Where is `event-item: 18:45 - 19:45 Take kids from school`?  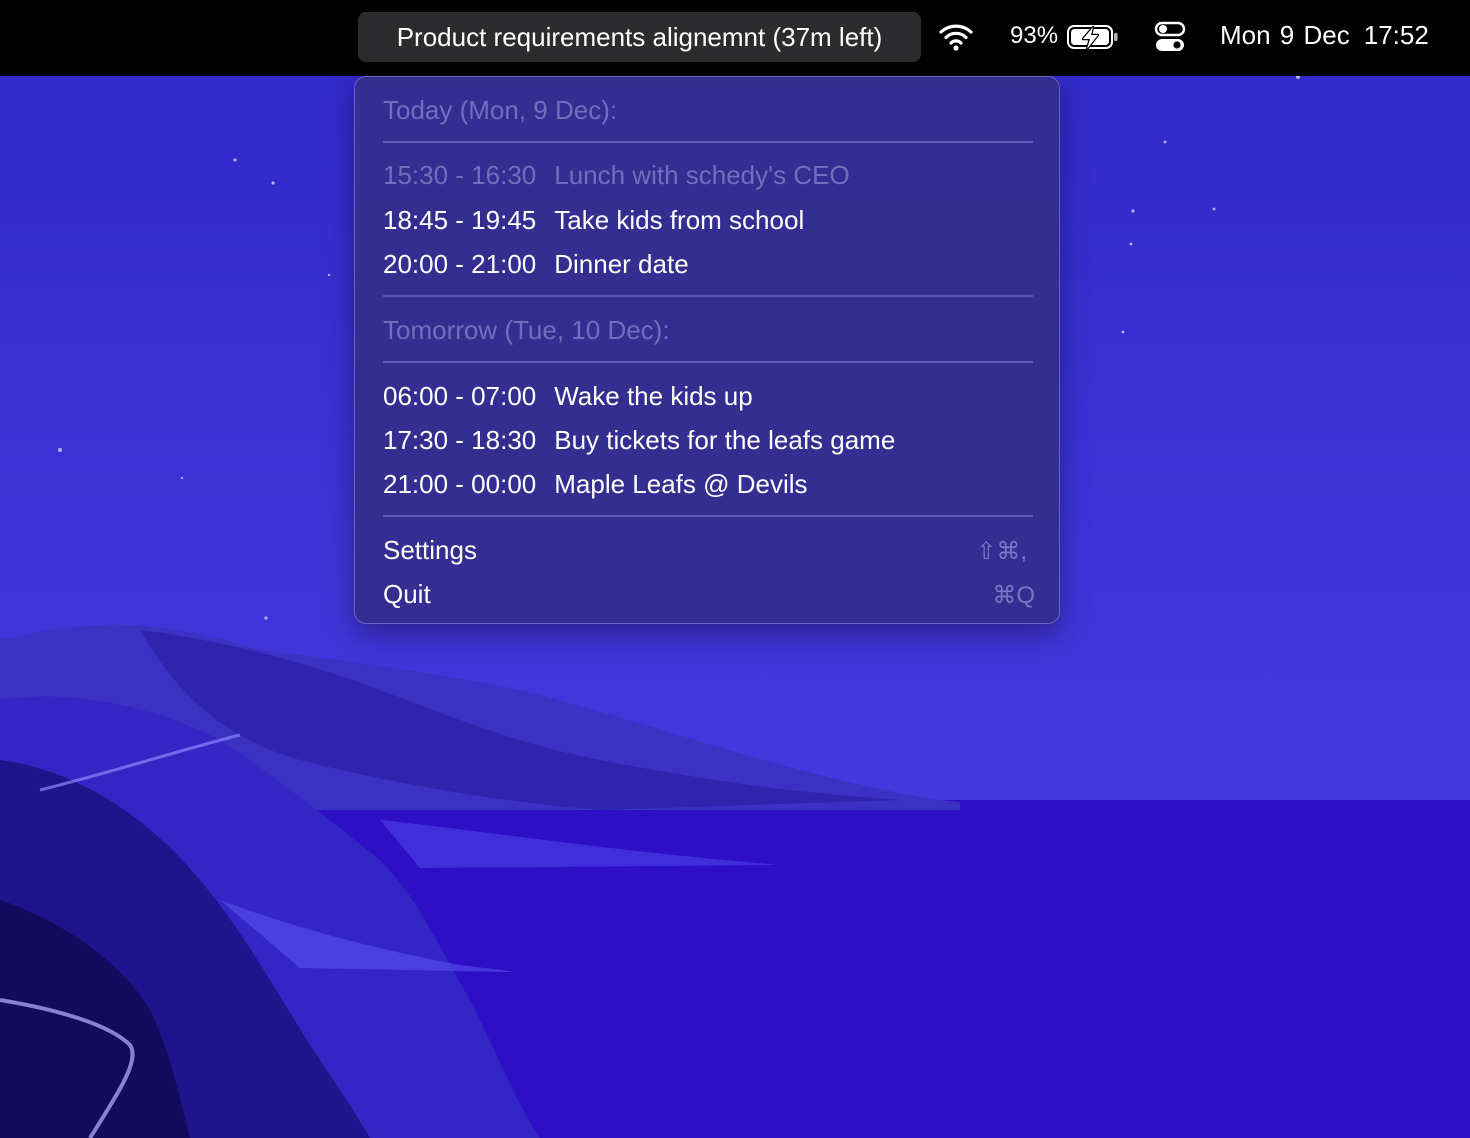
event-item: 18:45 - 19:45 Take kids from school is located at coordinates (593, 220).